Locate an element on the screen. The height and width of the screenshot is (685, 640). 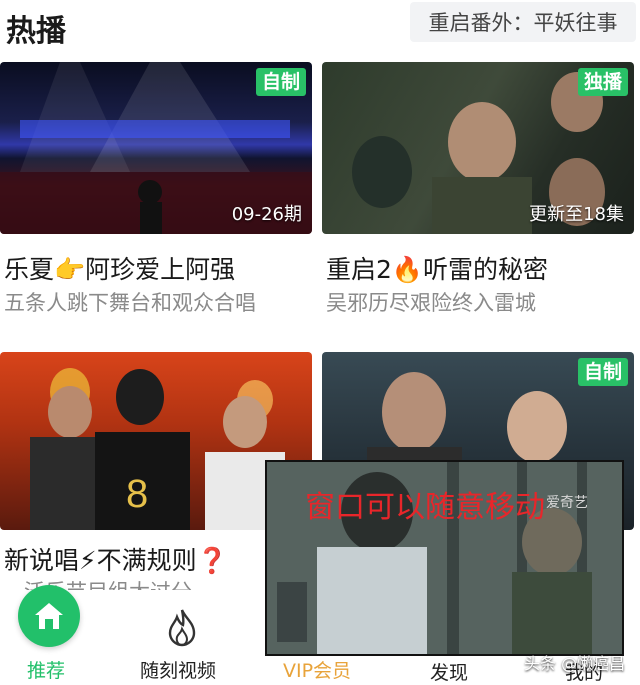
video-thumbnail-2: 独播 更新至18集 is located at coordinates (478, 148).